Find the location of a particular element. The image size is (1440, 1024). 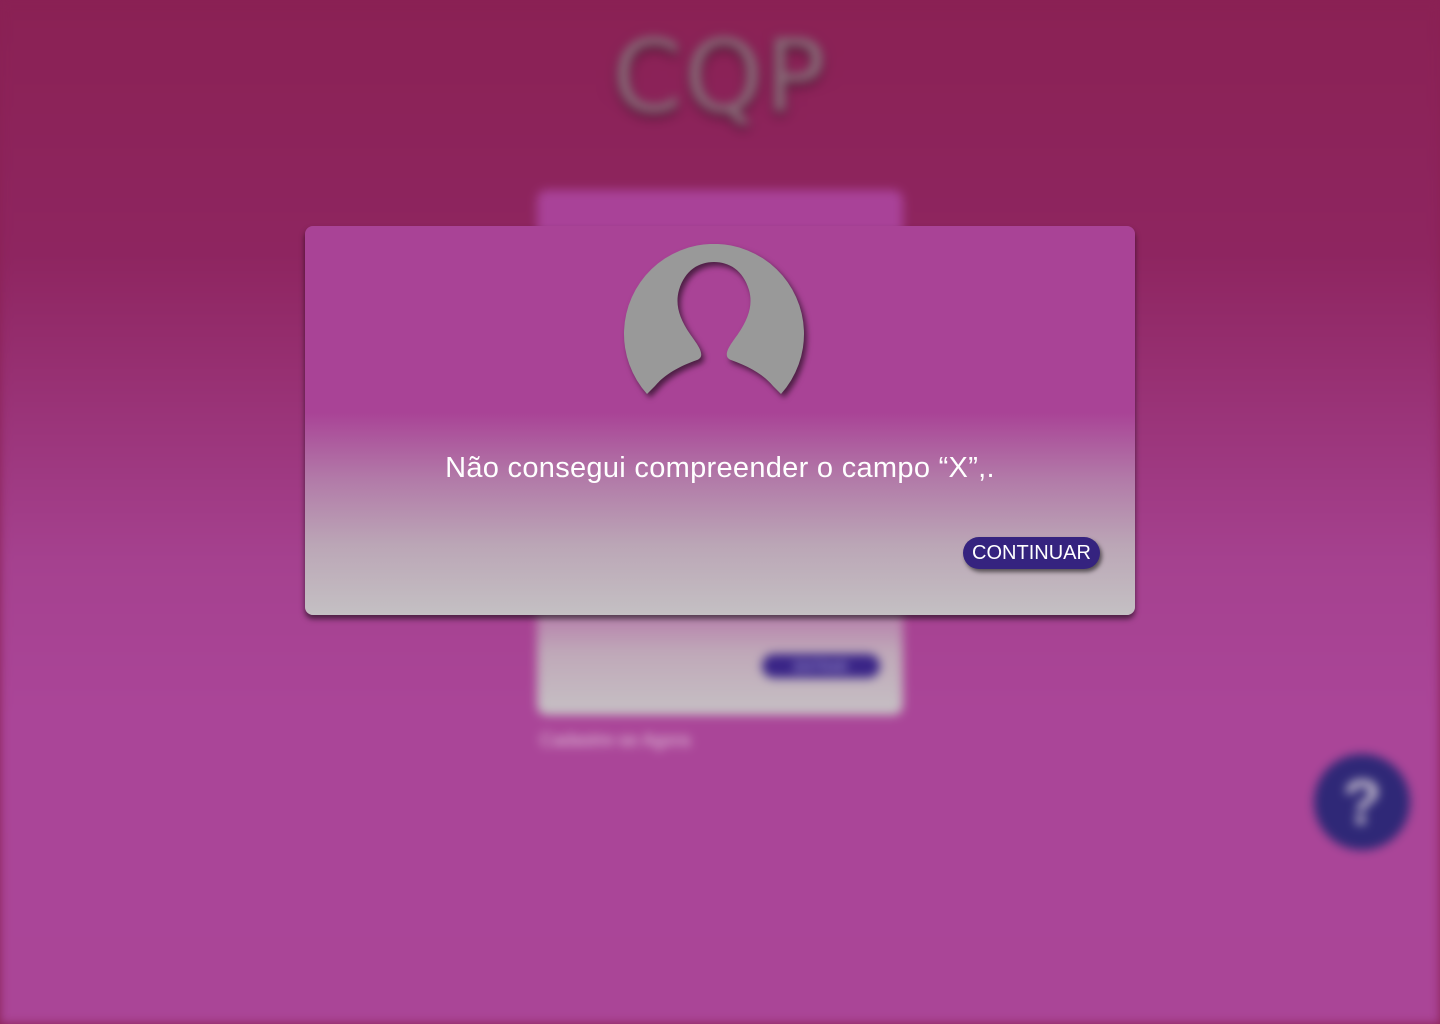

app-logo: CQP is located at coordinates (720, 76).